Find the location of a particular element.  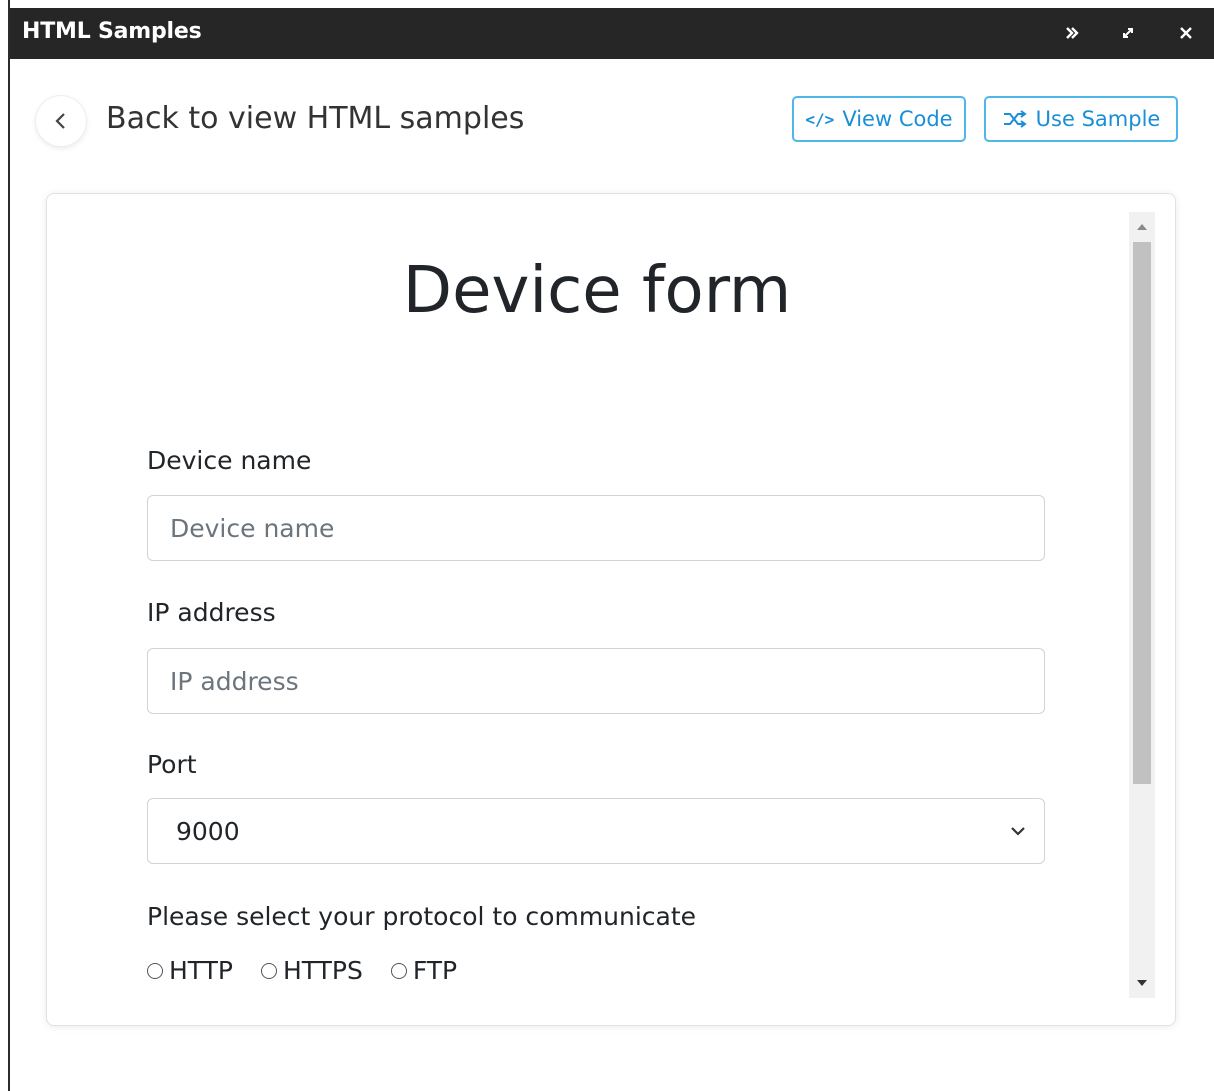

view-code-label: View Code is located at coordinates (897, 119).